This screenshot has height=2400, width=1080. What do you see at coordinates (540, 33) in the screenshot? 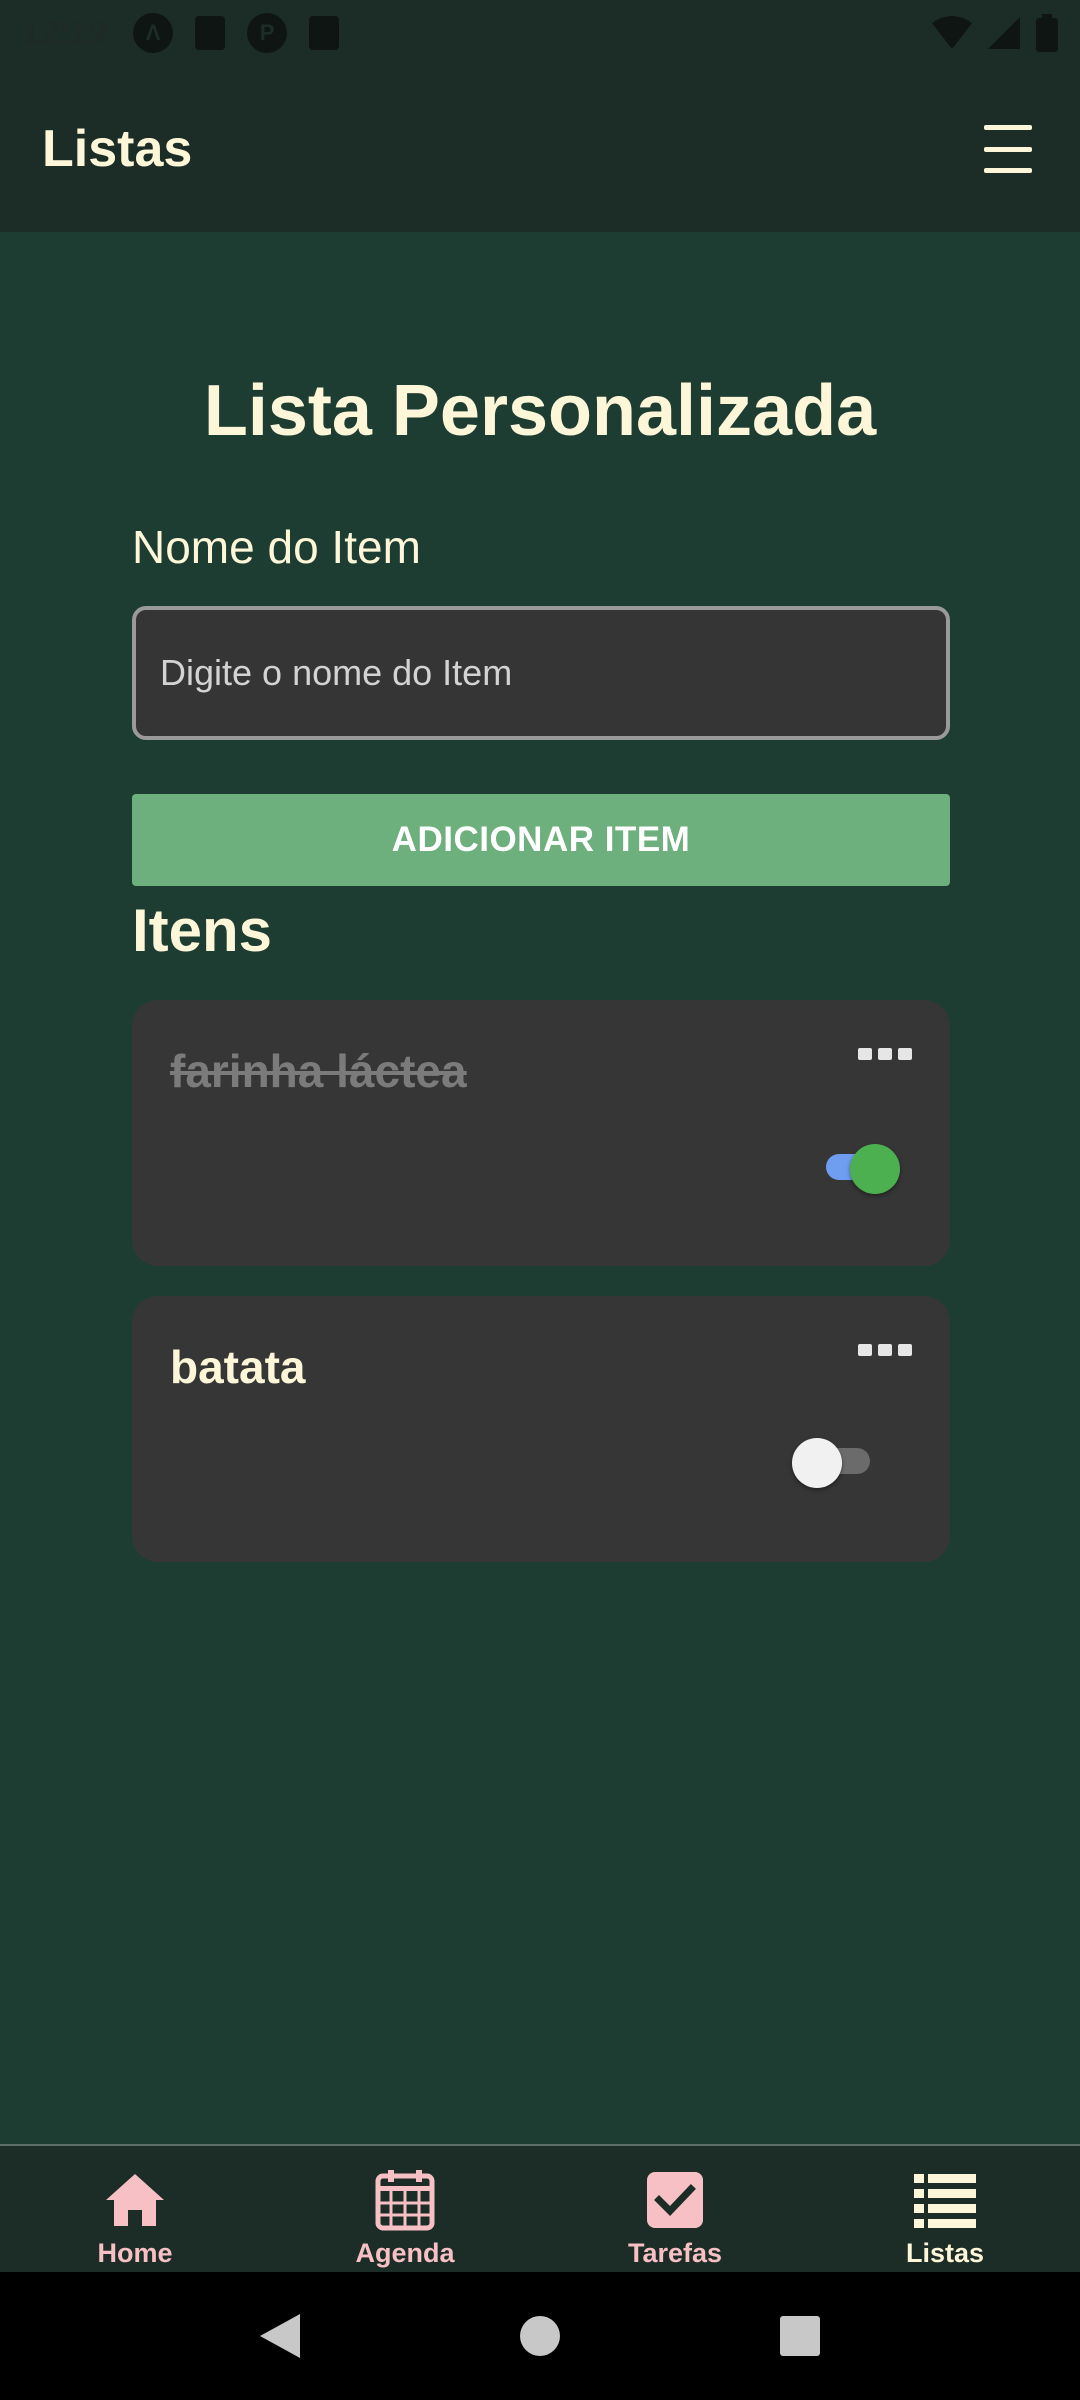
I see `status-bar: 12:19 Λ P` at bounding box center [540, 33].